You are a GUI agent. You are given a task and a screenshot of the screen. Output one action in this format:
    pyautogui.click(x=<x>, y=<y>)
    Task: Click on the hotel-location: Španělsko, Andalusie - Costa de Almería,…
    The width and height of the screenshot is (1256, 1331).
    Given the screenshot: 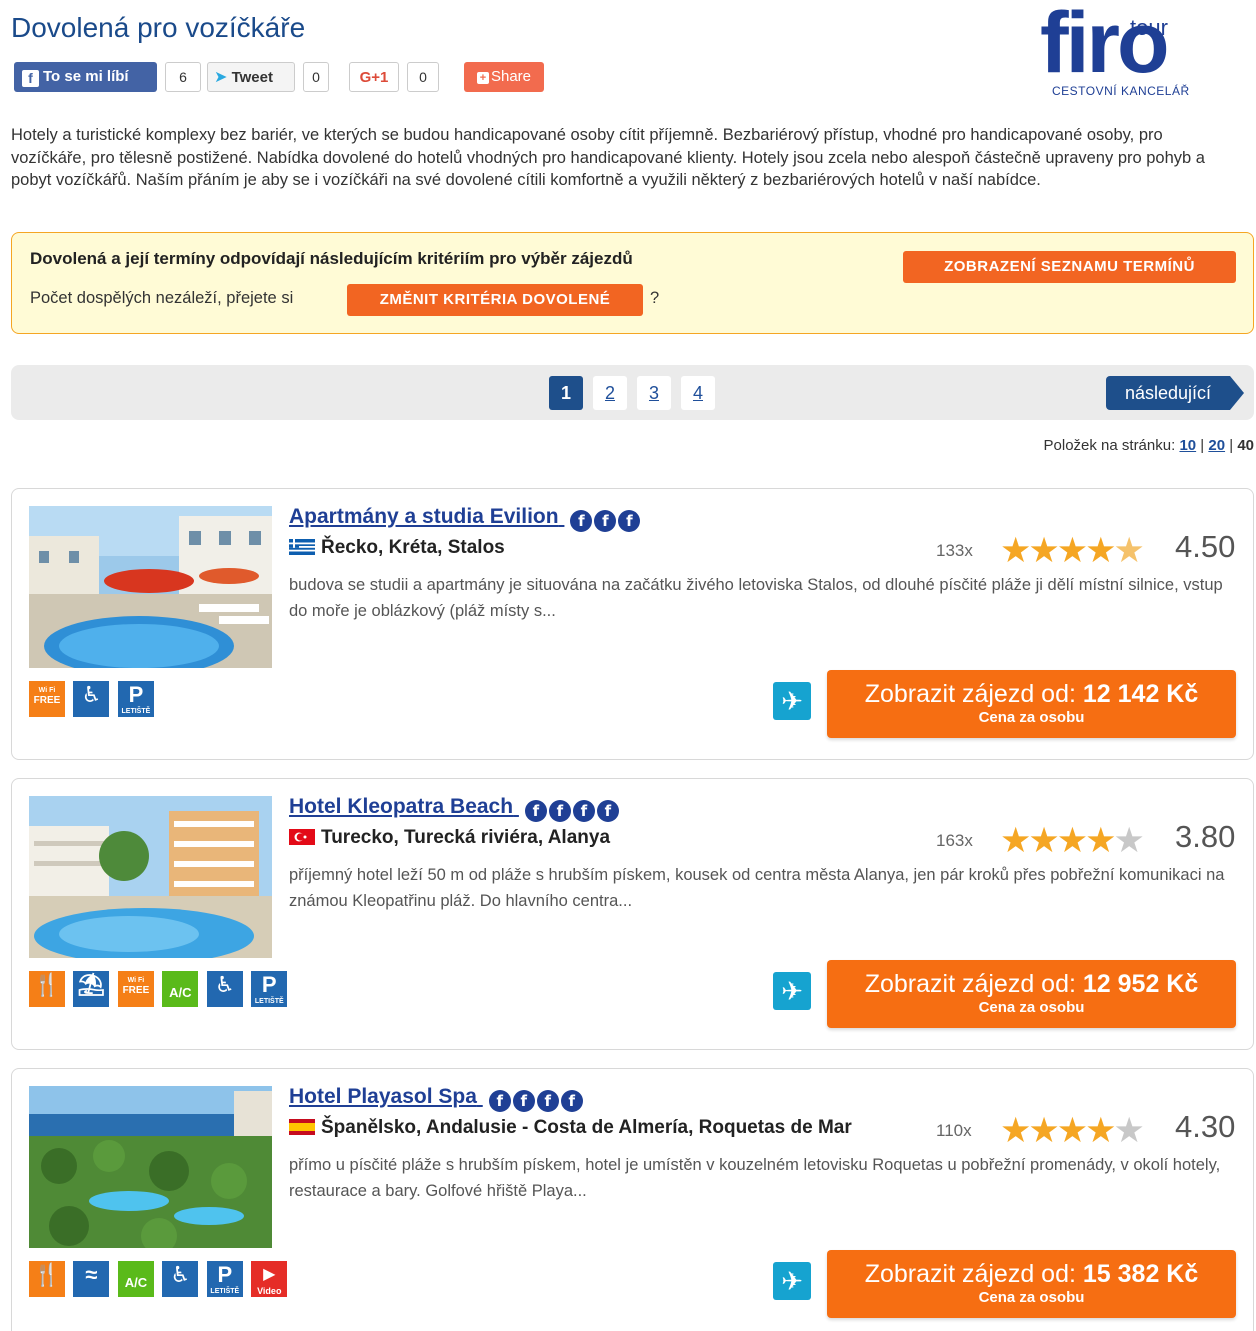 What is the action you would take?
    pyautogui.click(x=570, y=1128)
    